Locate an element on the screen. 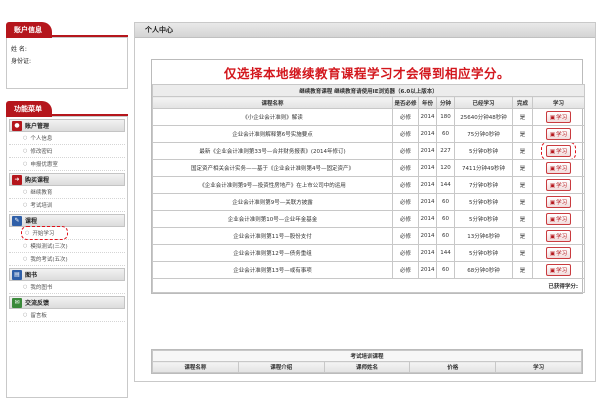 Image resolution: width=600 pixels, height=400 pixels. highlight-box: ○ 开始学习 is located at coordinates (44, 233).